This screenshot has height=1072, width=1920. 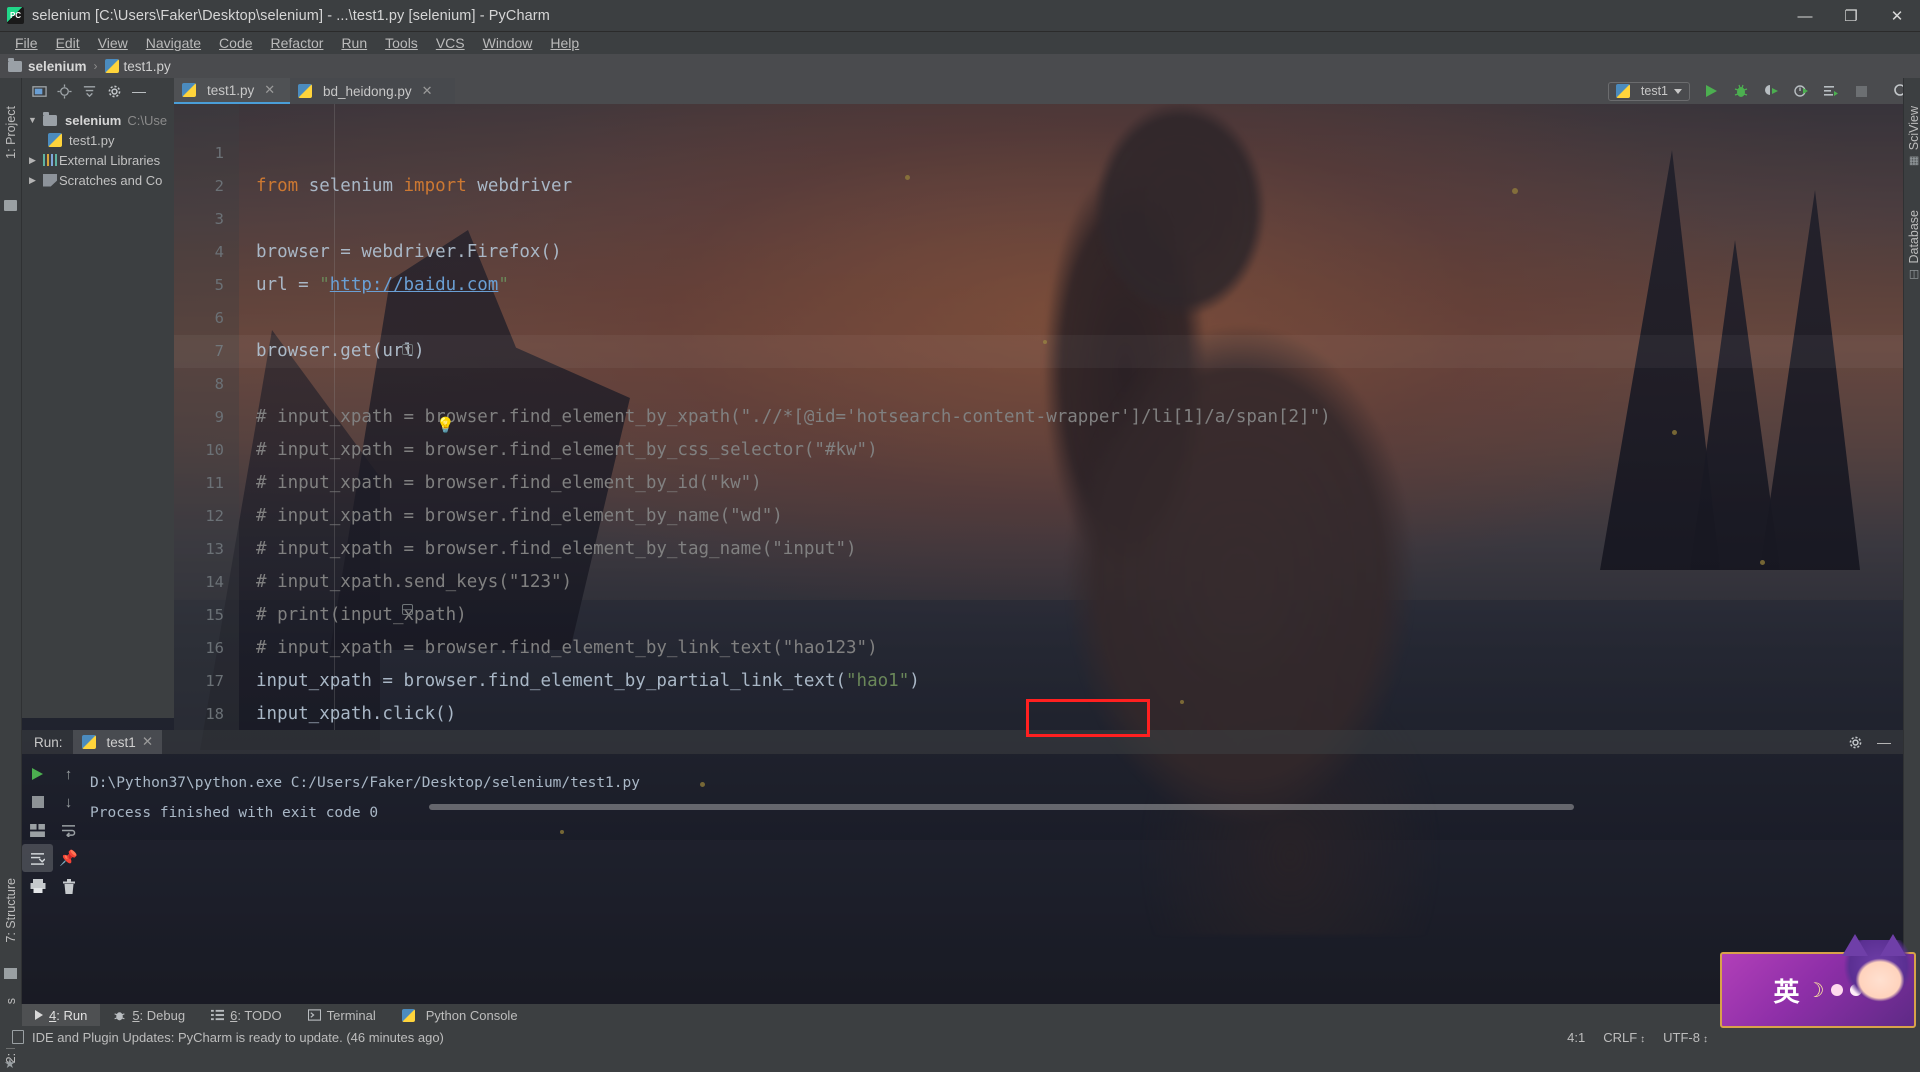 What do you see at coordinates (173, 43) in the screenshot?
I see `menu-item-navigate: Navigate` at bounding box center [173, 43].